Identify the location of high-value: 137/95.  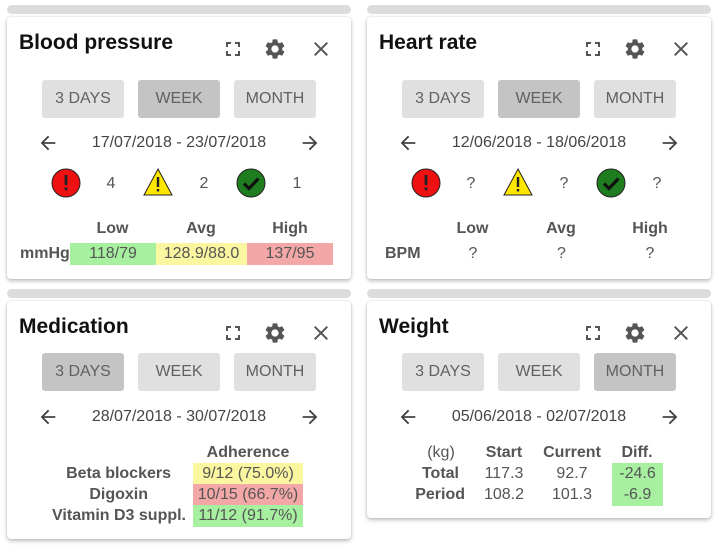
(290, 254).